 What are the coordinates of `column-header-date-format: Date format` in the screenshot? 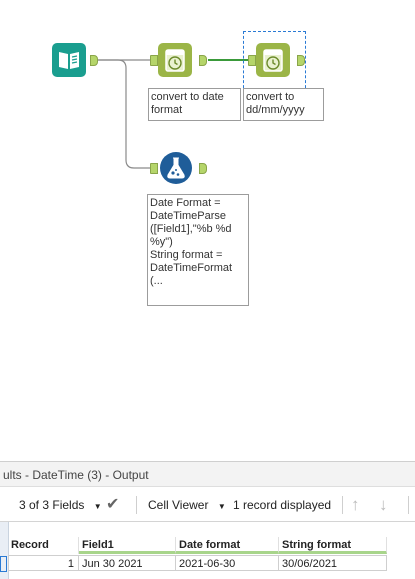 It's located at (227, 545).